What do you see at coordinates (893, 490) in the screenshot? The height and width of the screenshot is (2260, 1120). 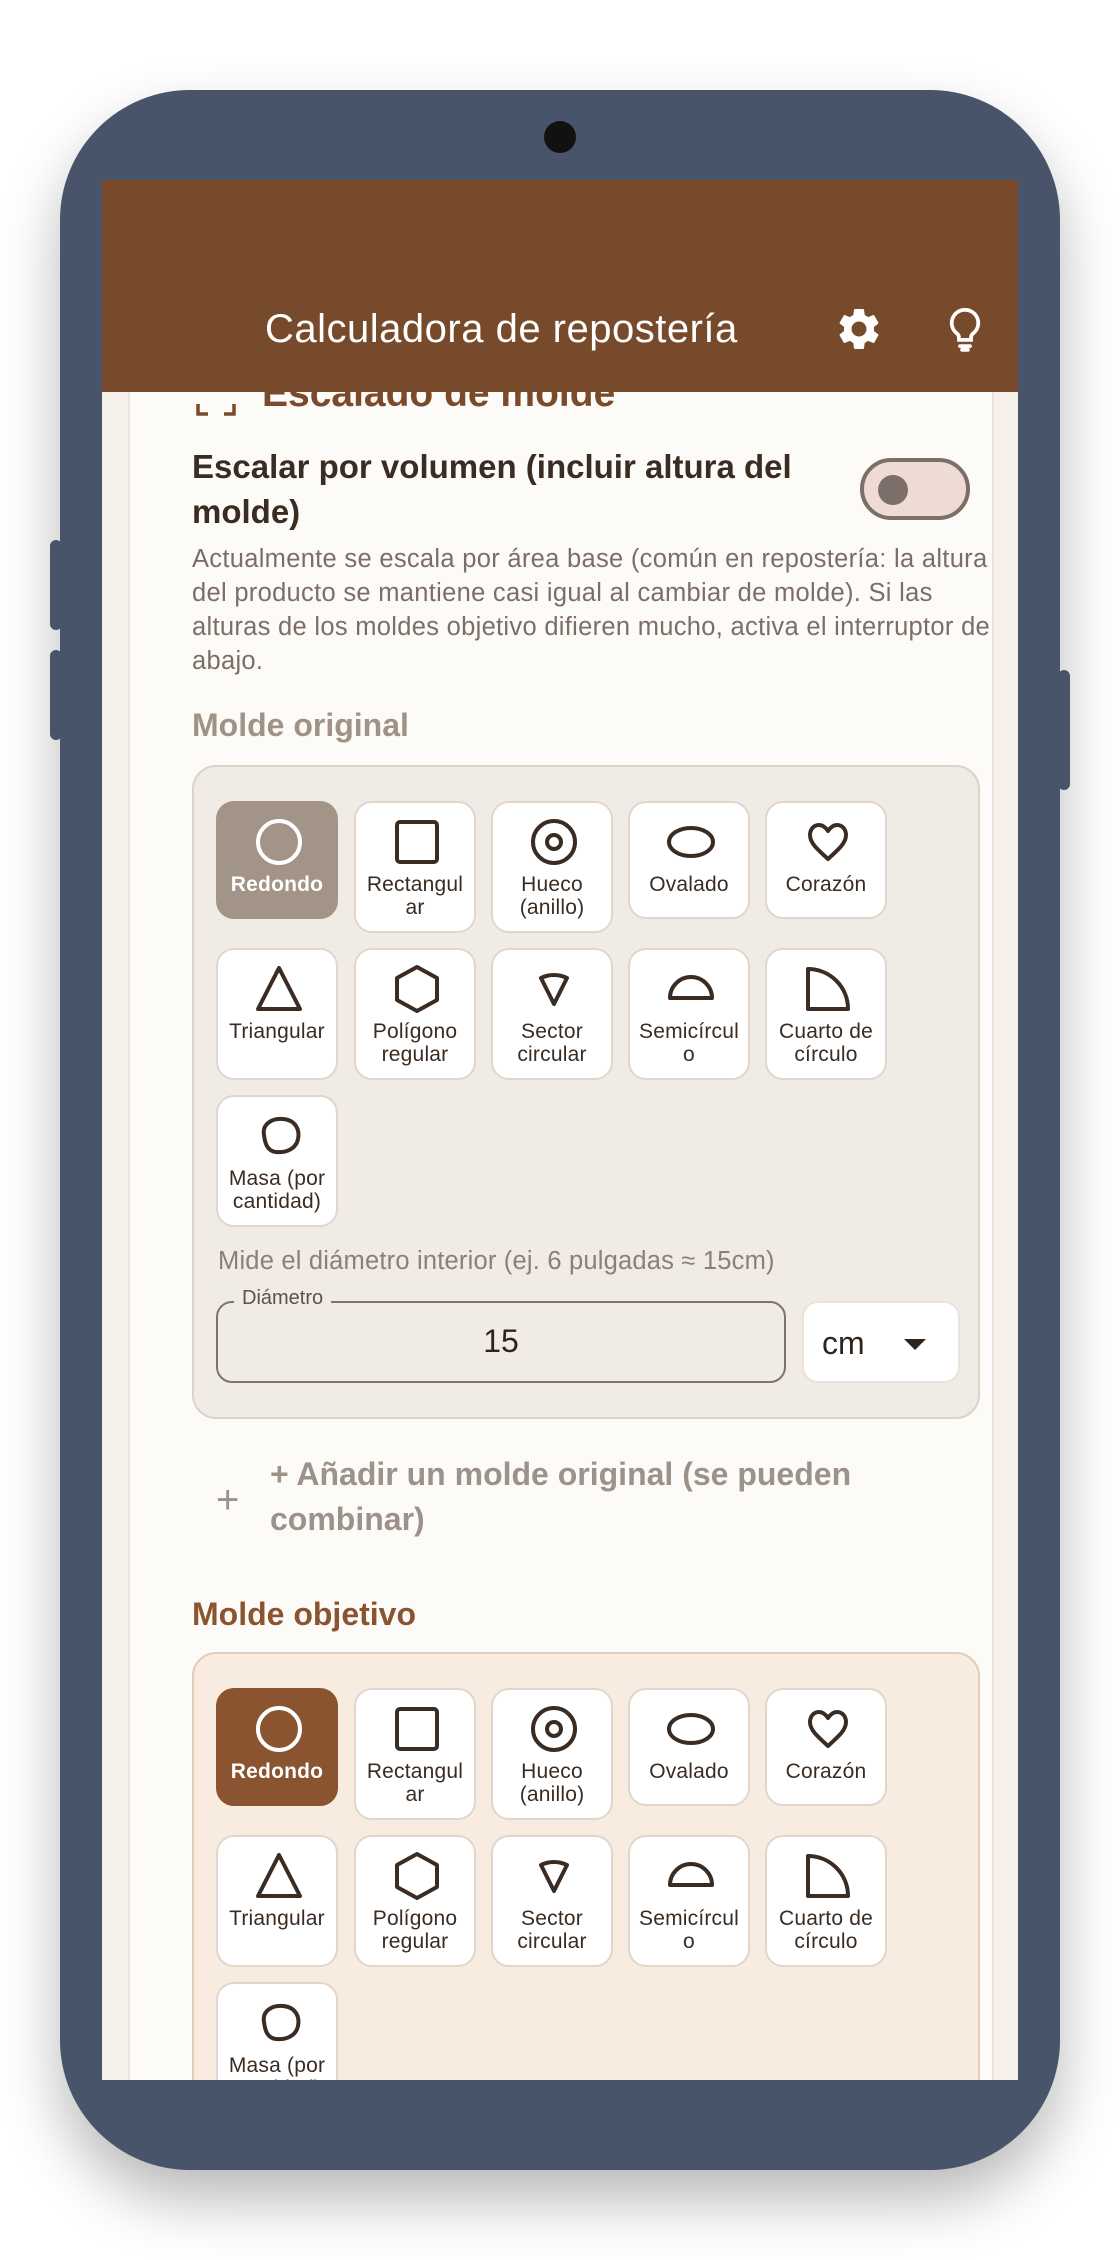 I see `toggle-knob` at bounding box center [893, 490].